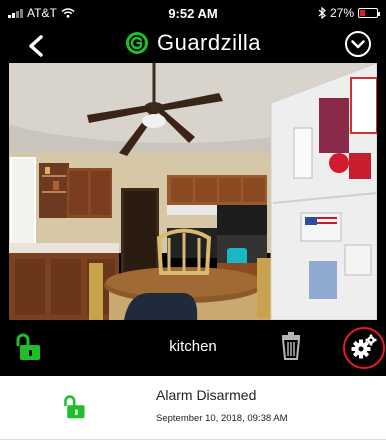 Image resolution: width=386 pixels, height=442 pixels. I want to click on menu-dropdown-button, so click(358, 44).